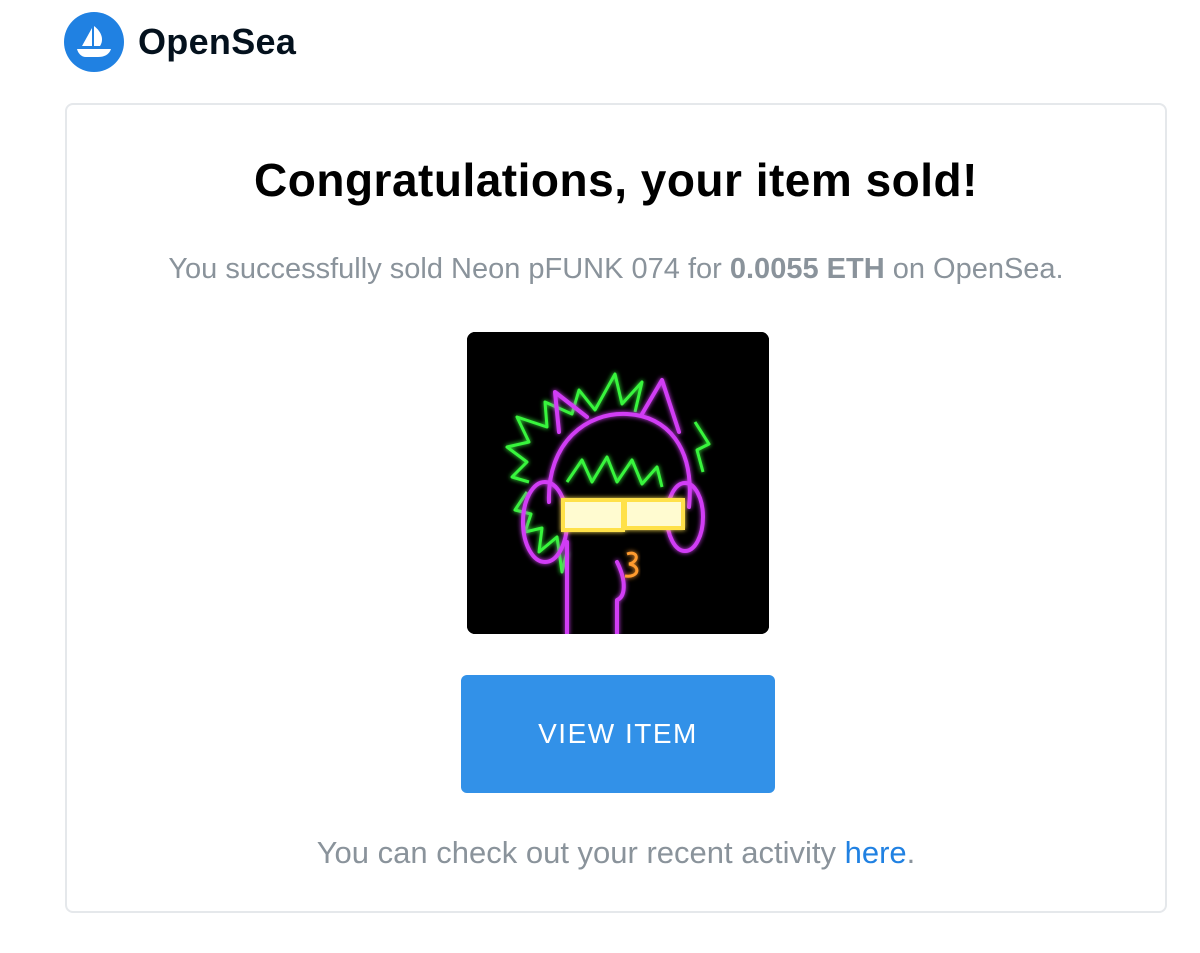 This screenshot has height=953, width=1200. I want to click on nft-item-image, so click(618, 483).